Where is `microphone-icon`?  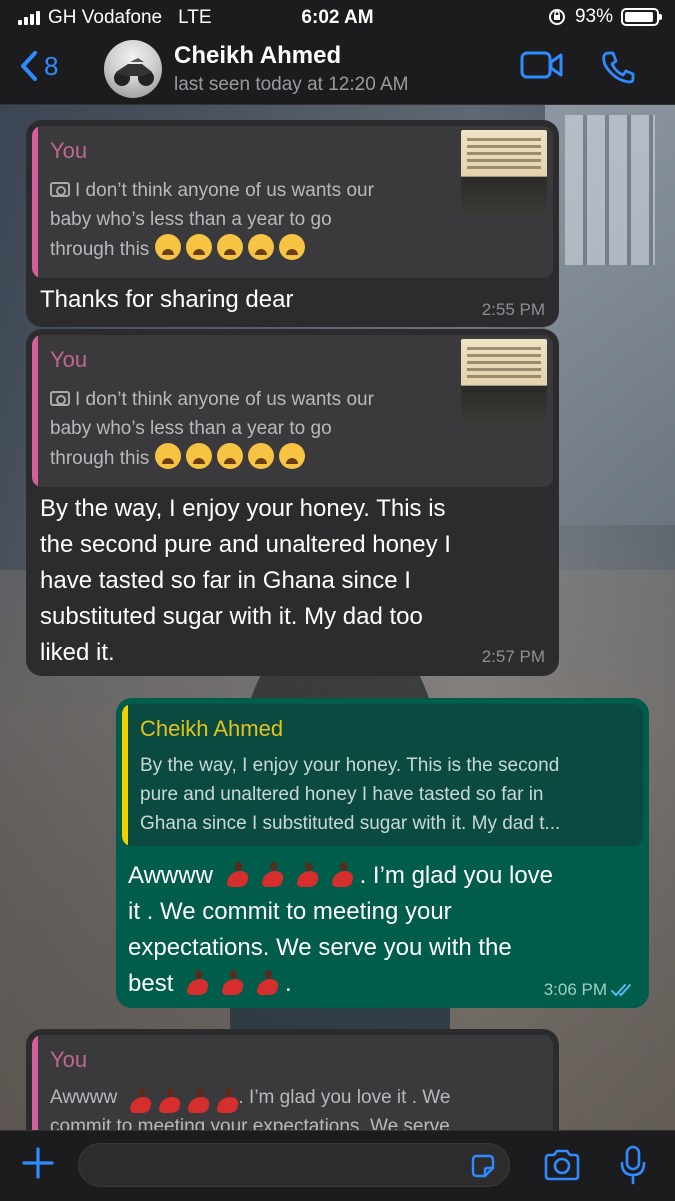
microphone-icon is located at coordinates (633, 1165).